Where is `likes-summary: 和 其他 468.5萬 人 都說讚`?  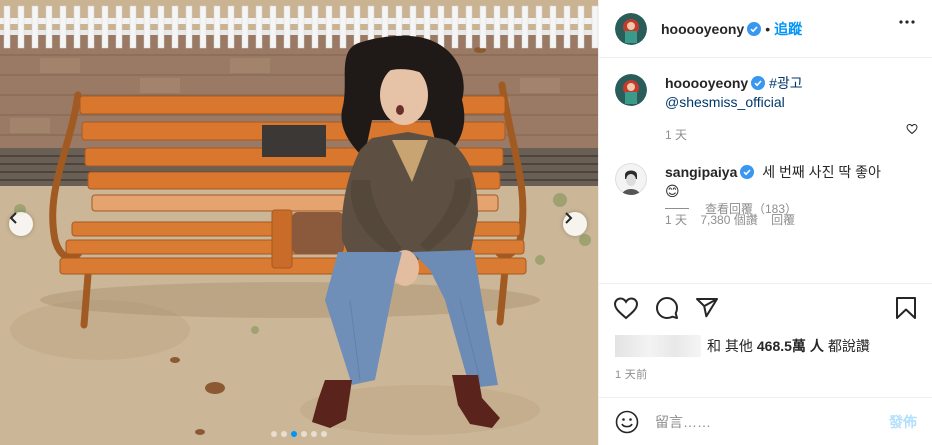 likes-summary: 和 其他 468.5萬 人 都說讚 is located at coordinates (742, 346).